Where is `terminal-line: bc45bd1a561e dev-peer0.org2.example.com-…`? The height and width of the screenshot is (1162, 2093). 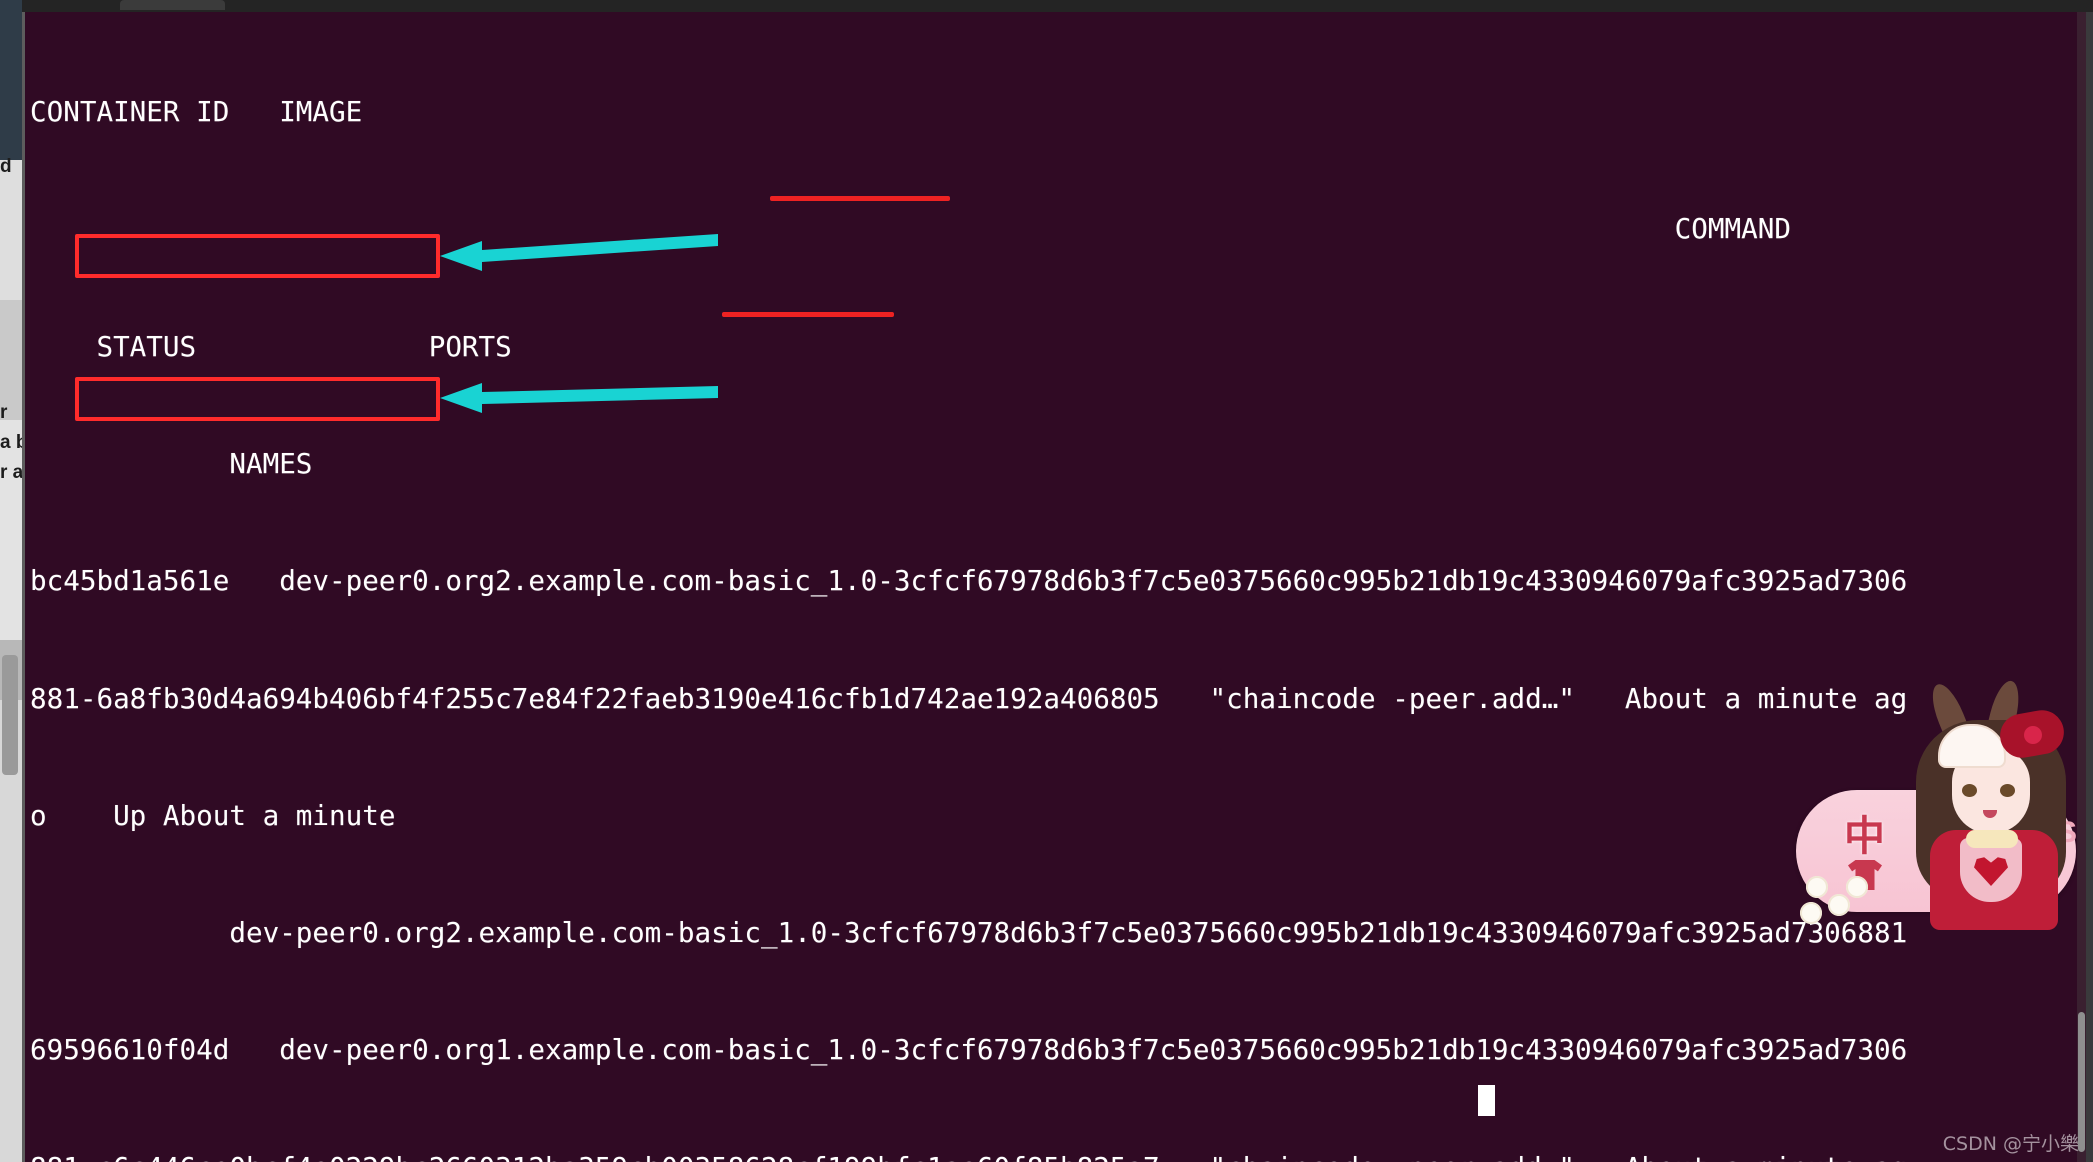 terminal-line: bc45bd1a561e dev-peer0.org2.example.com-… is located at coordinates (969, 581).